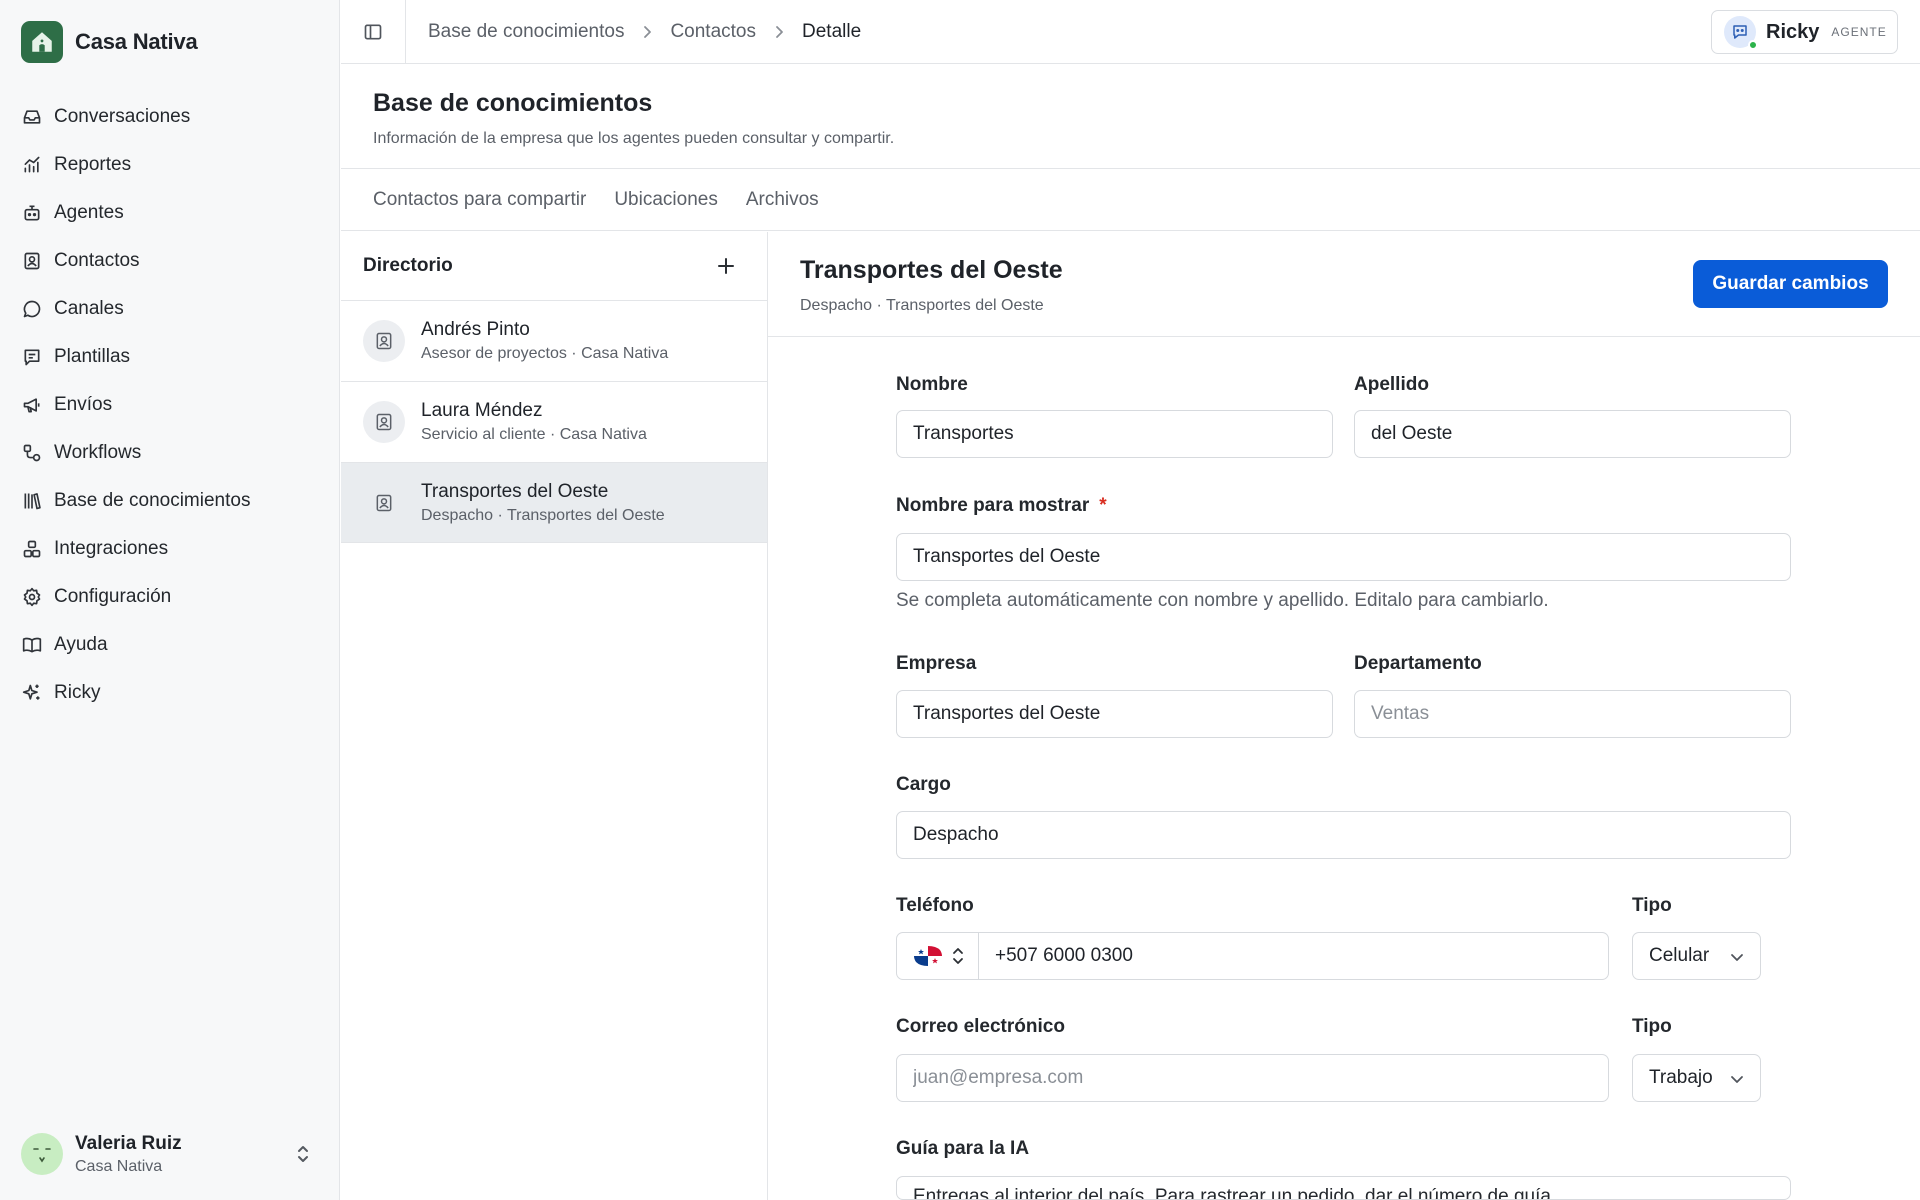 Image resolution: width=1920 pixels, height=1200 pixels. I want to click on house-logo-icon, so click(42, 42).